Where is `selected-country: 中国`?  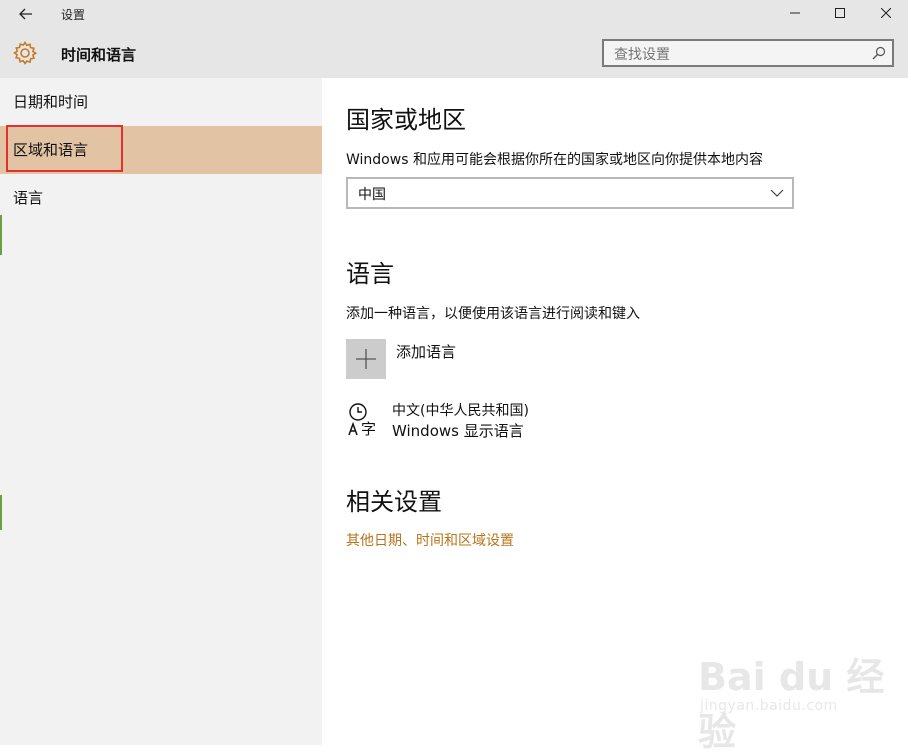
selected-country: 中国 is located at coordinates (372, 195).